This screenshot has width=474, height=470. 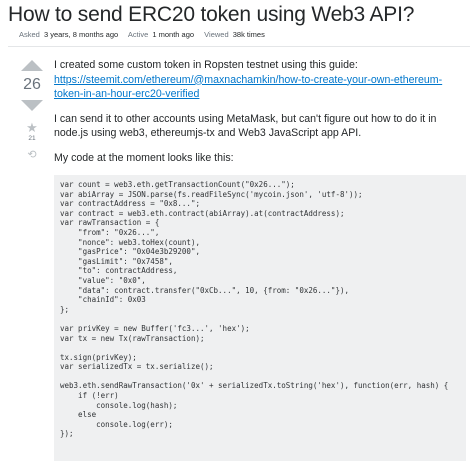 What do you see at coordinates (132, 338) in the screenshot?
I see `code-line: var tx = new Tx(rawTransaction);` at bounding box center [132, 338].